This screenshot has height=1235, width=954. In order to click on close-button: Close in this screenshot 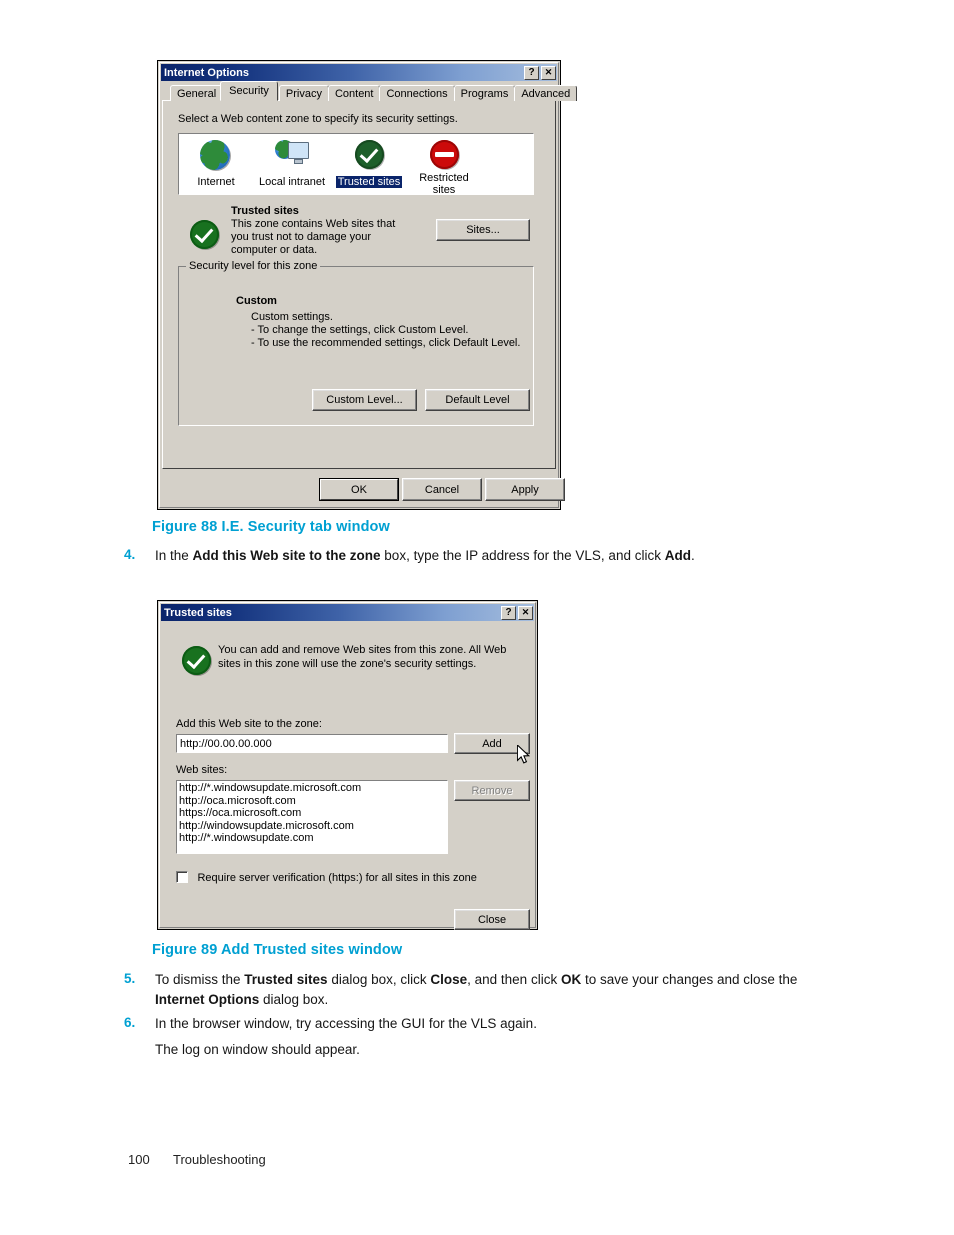, I will do `click(492, 919)`.